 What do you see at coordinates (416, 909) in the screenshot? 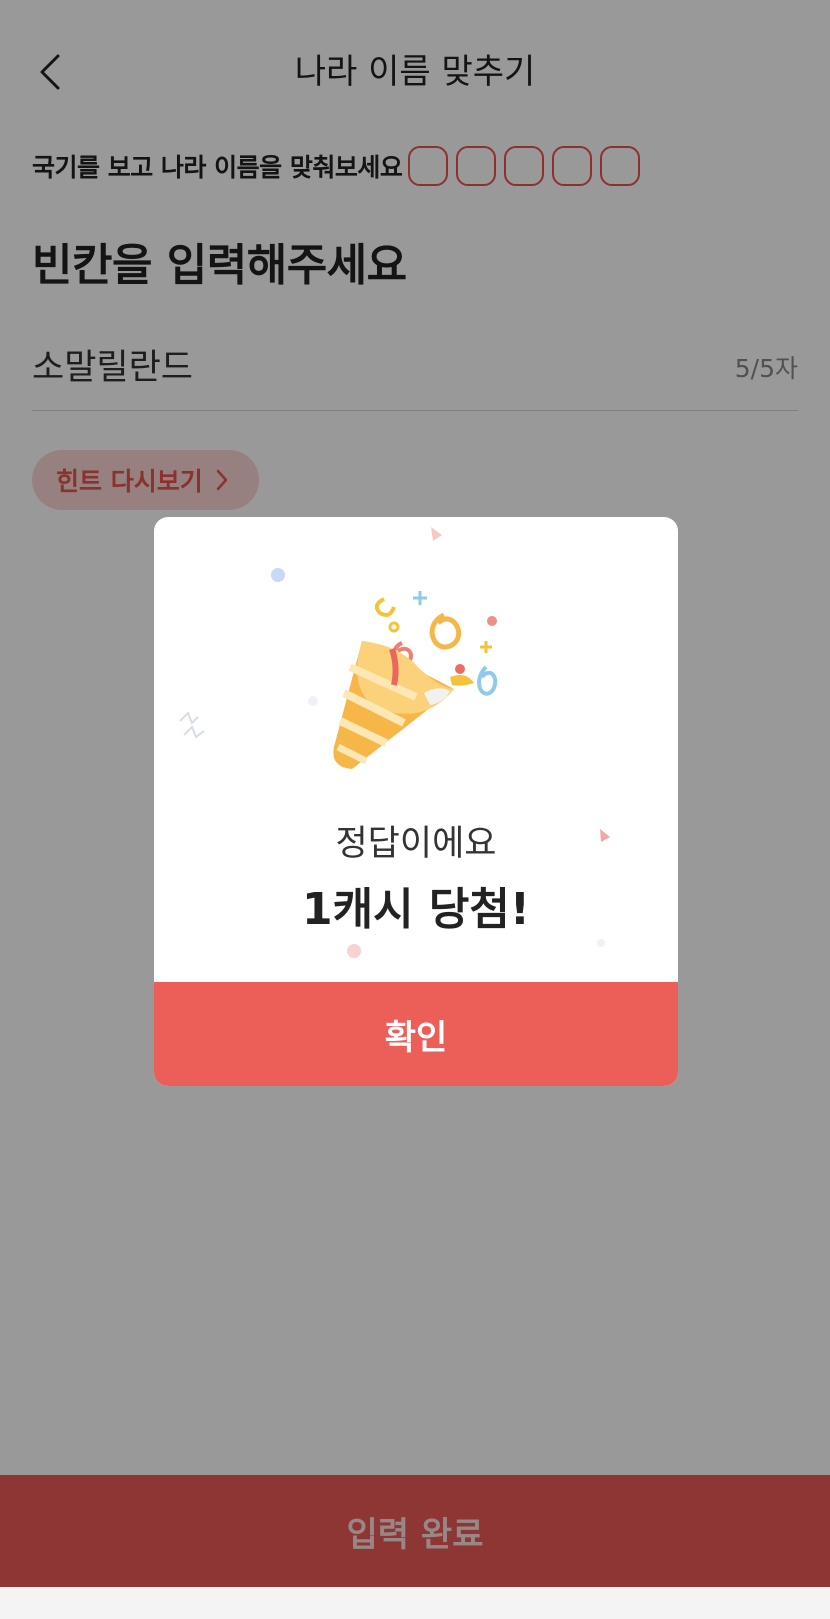
I see `dialog-title: 1캐시 당첨!` at bounding box center [416, 909].